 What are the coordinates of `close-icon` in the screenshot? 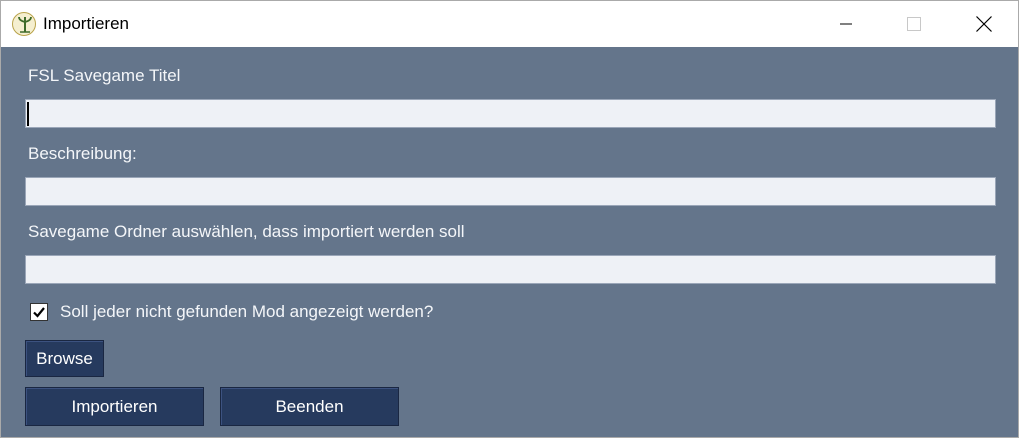 It's located at (984, 24).